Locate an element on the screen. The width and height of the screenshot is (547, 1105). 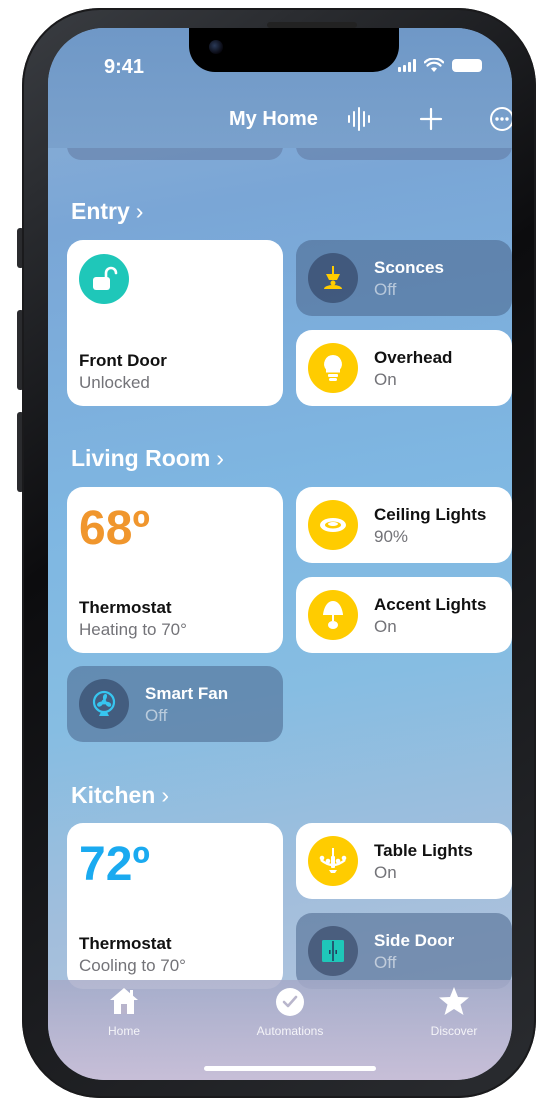
section-living-room-title: Living Room is located at coordinates (141, 458).